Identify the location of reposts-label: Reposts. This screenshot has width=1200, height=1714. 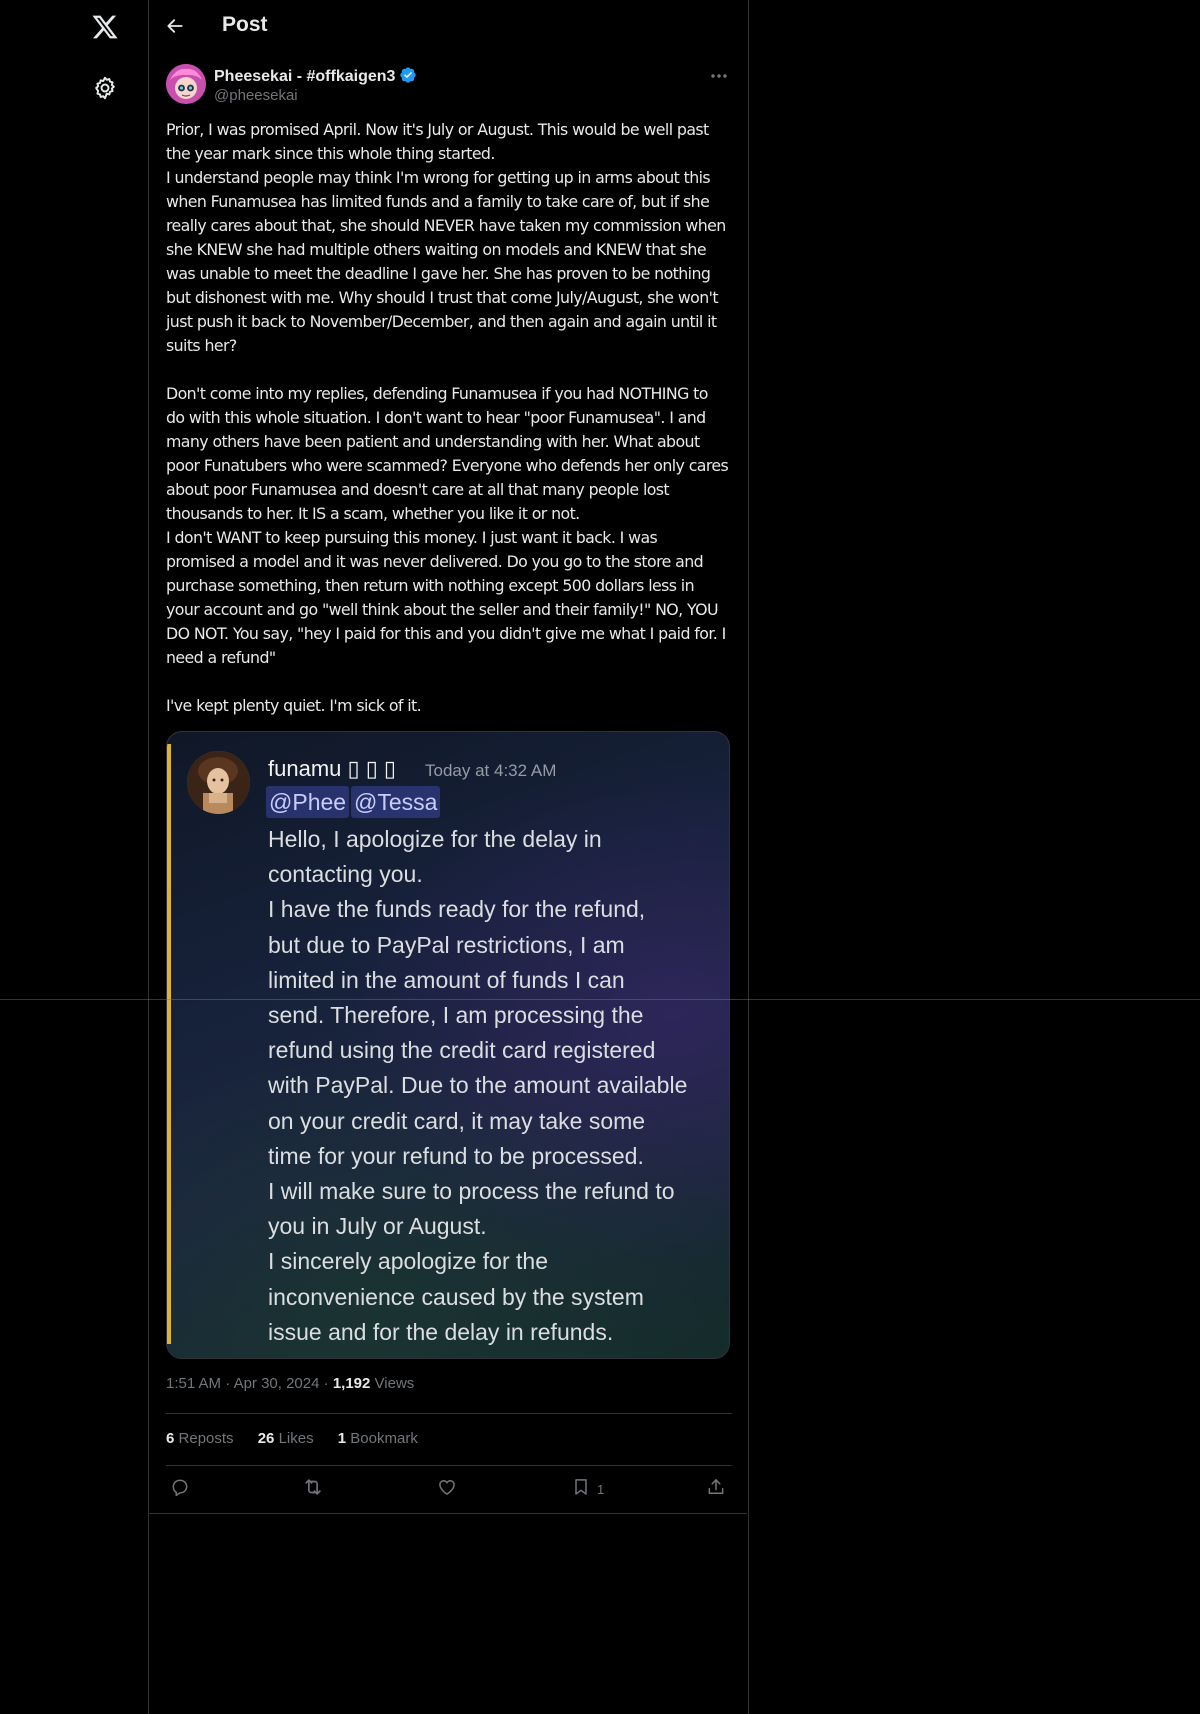
(206, 1438).